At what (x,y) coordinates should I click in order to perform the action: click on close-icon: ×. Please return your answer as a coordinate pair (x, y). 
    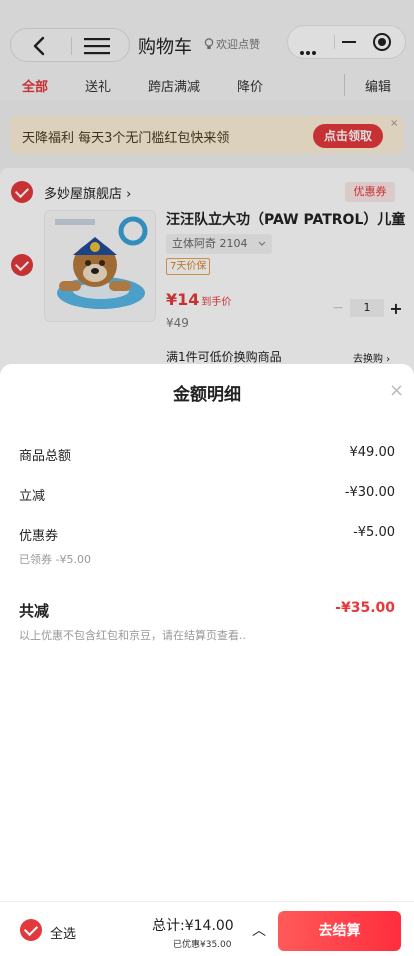
    Looking at the image, I should click on (396, 390).